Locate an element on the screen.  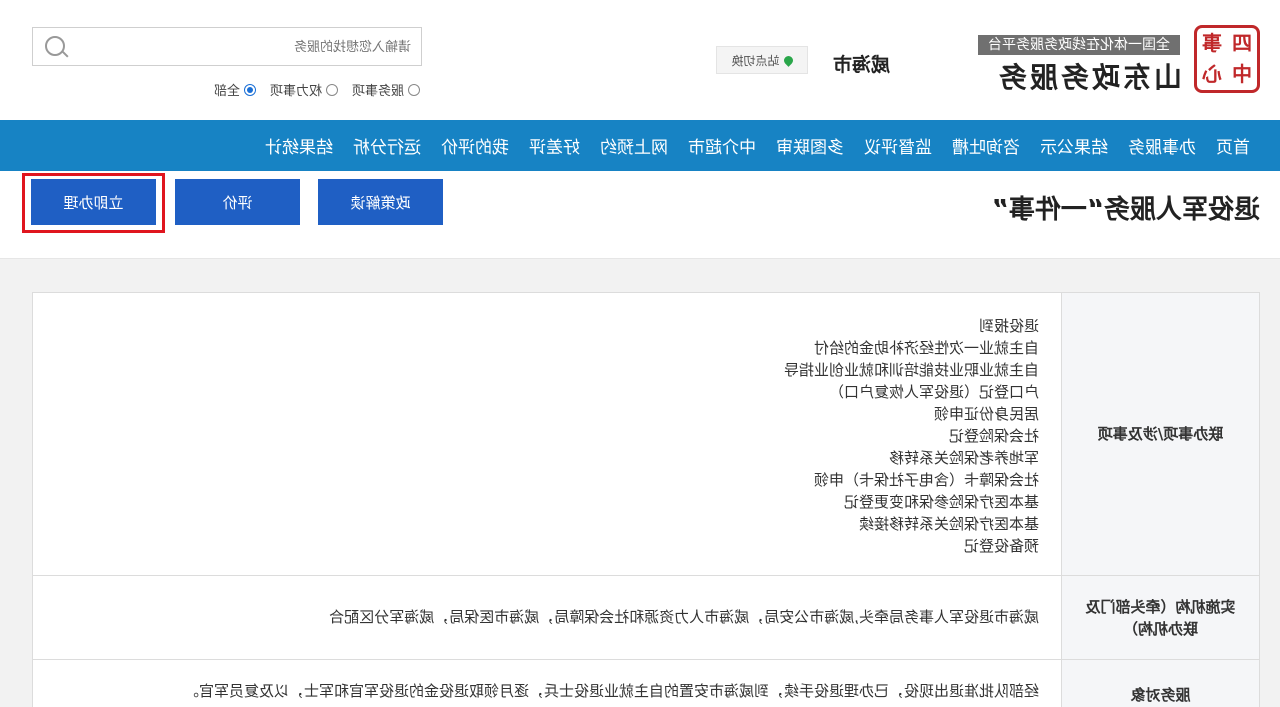
radio-label: 全部 is located at coordinates (226, 91).